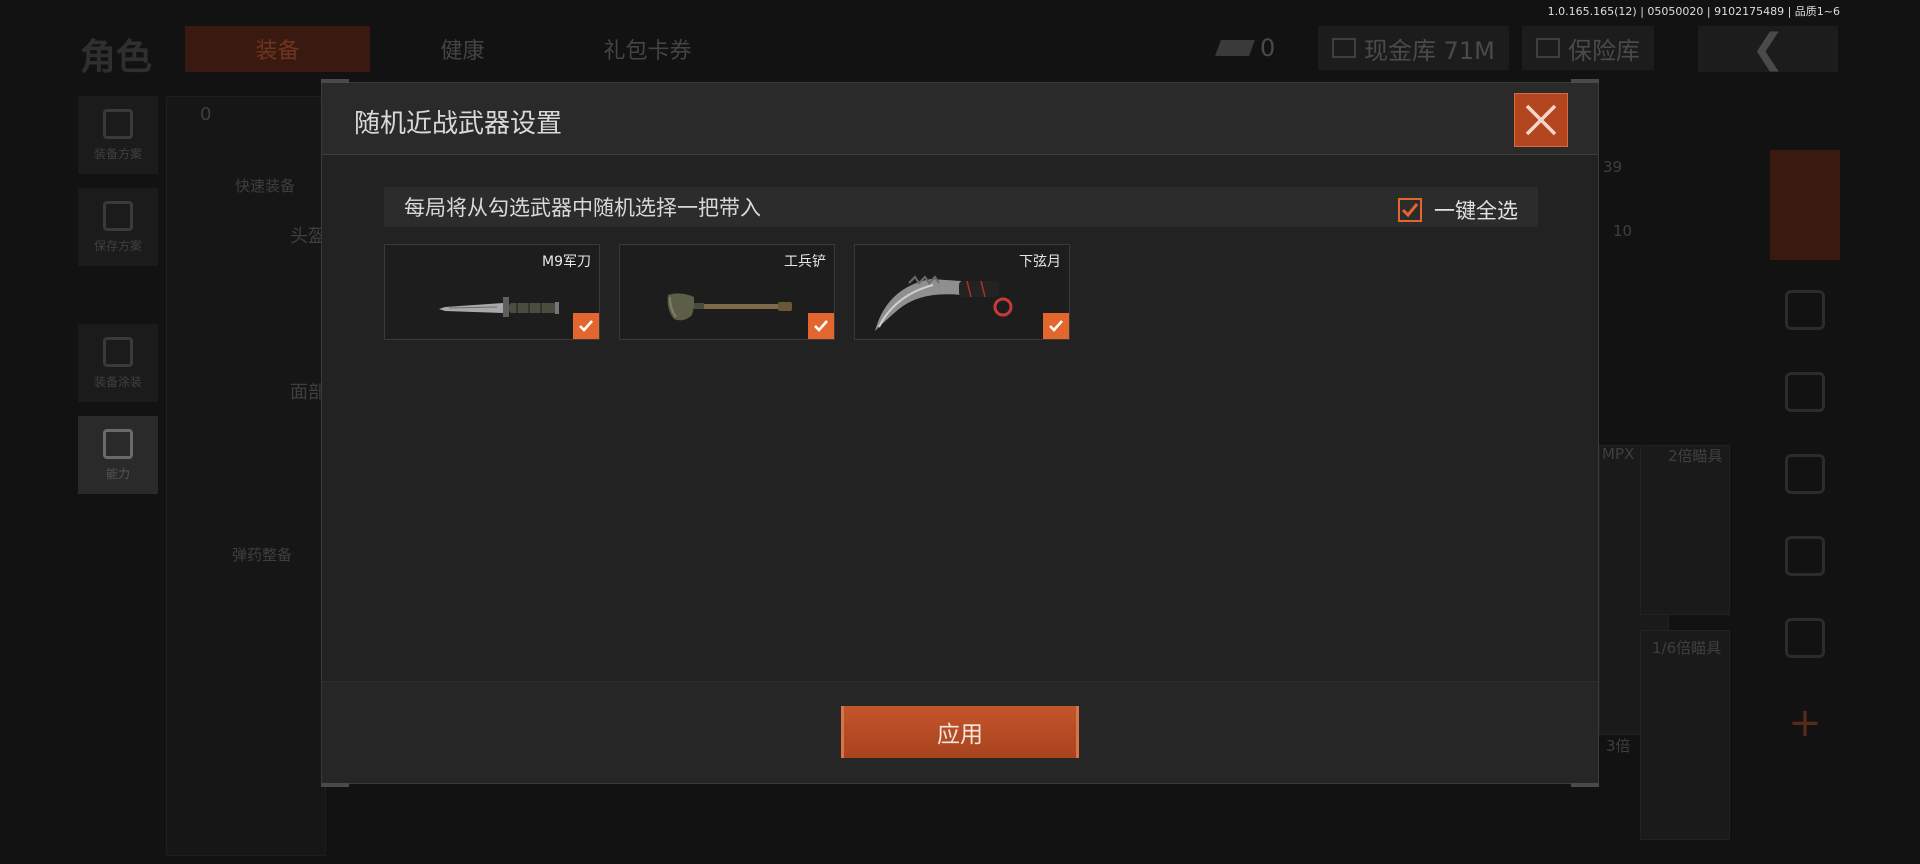 This screenshot has width=1920, height=864. I want to click on right-label: MPX, so click(1618, 454).